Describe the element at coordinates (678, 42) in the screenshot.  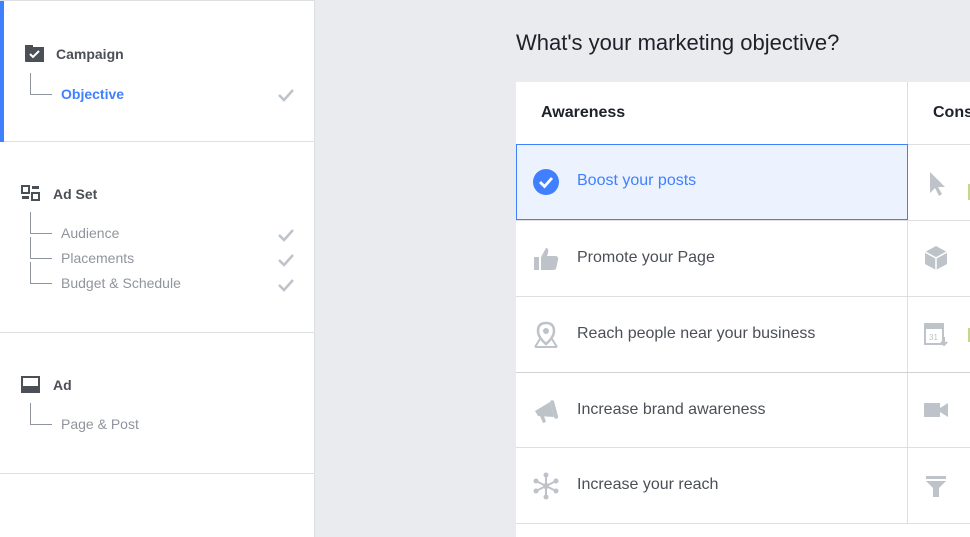
I see `page-title: What's your marketing objective?` at that location.